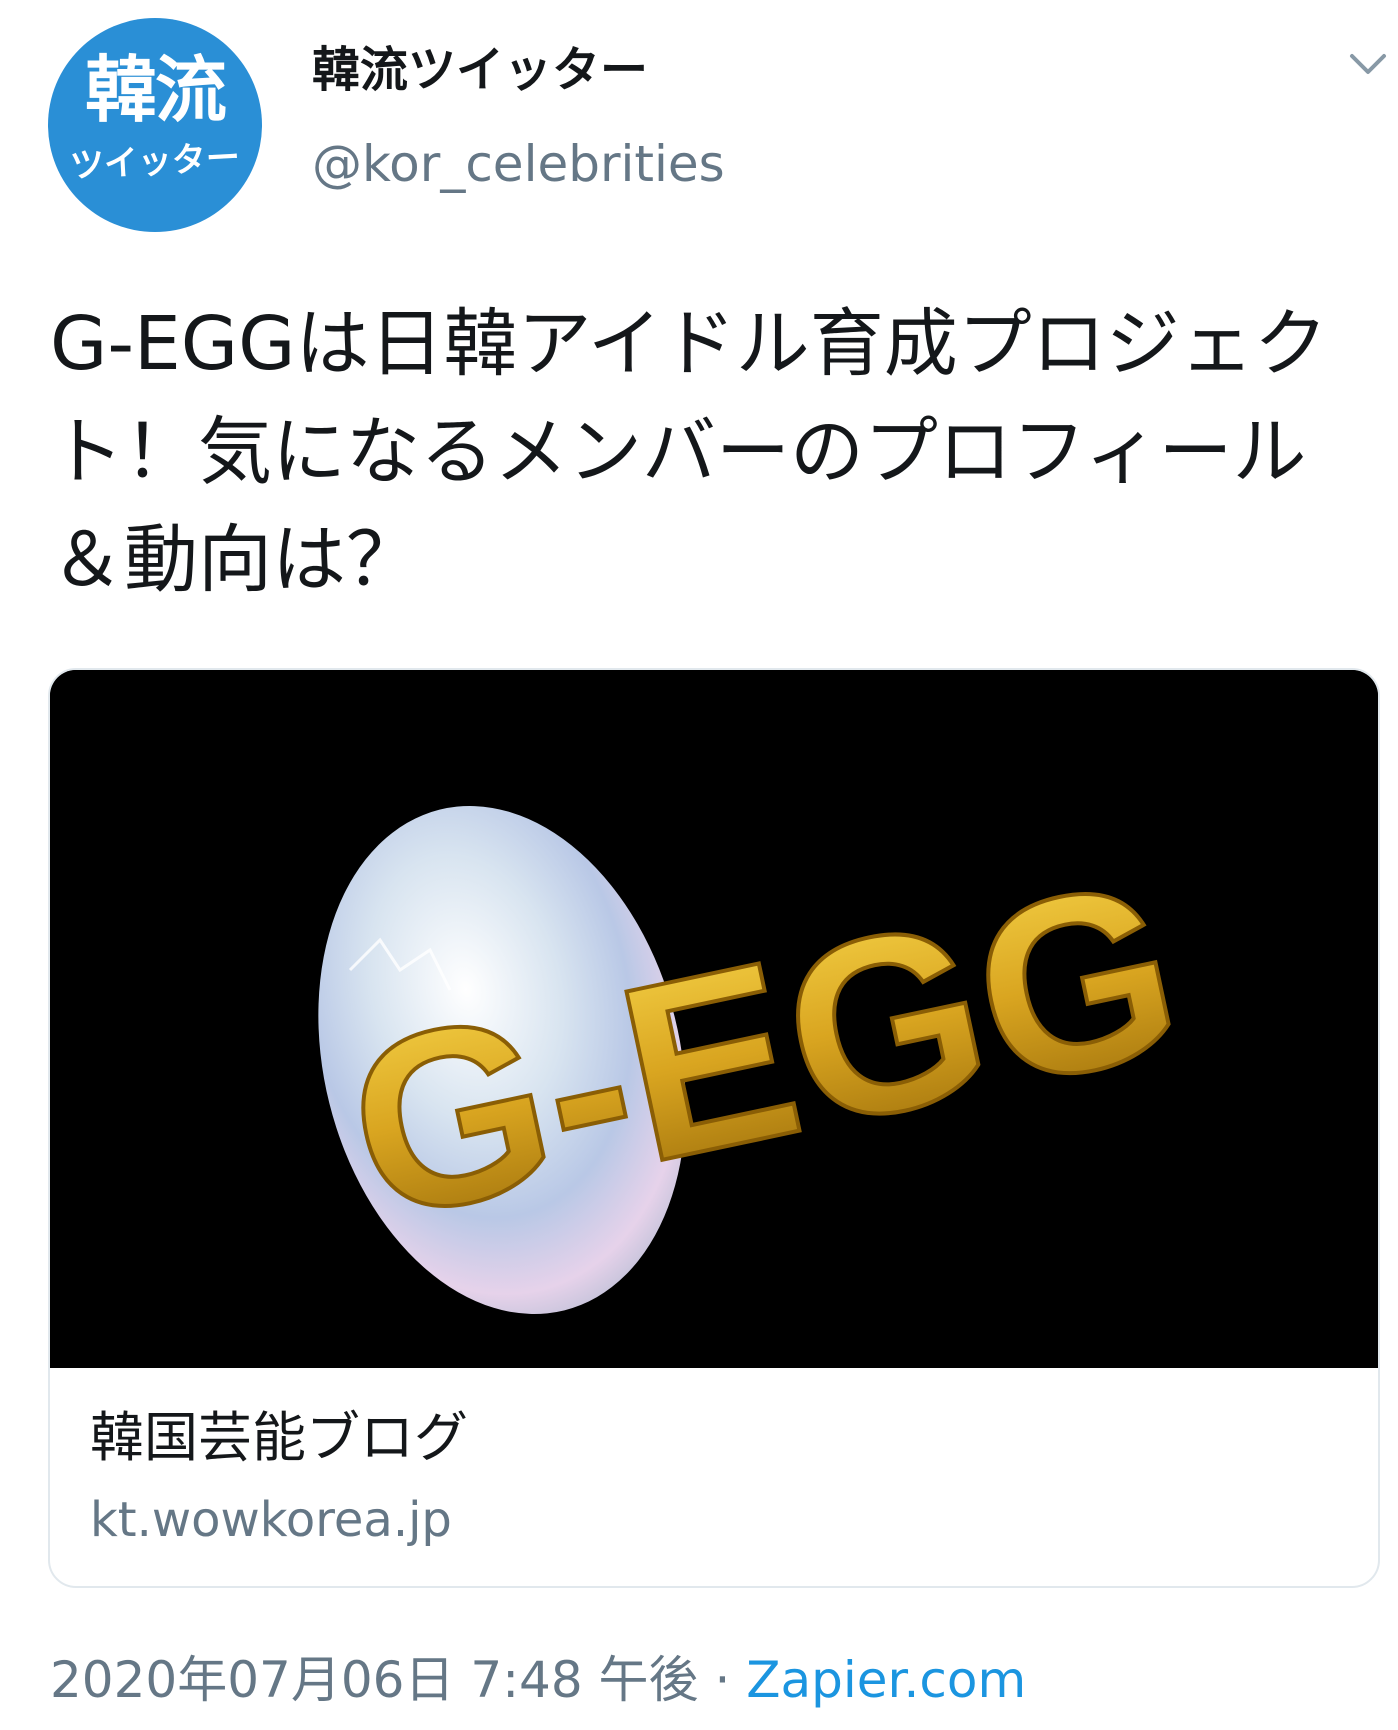 The width and height of the screenshot is (1398, 1730). I want to click on avatar-text-sub: ツイッター, so click(155, 162).